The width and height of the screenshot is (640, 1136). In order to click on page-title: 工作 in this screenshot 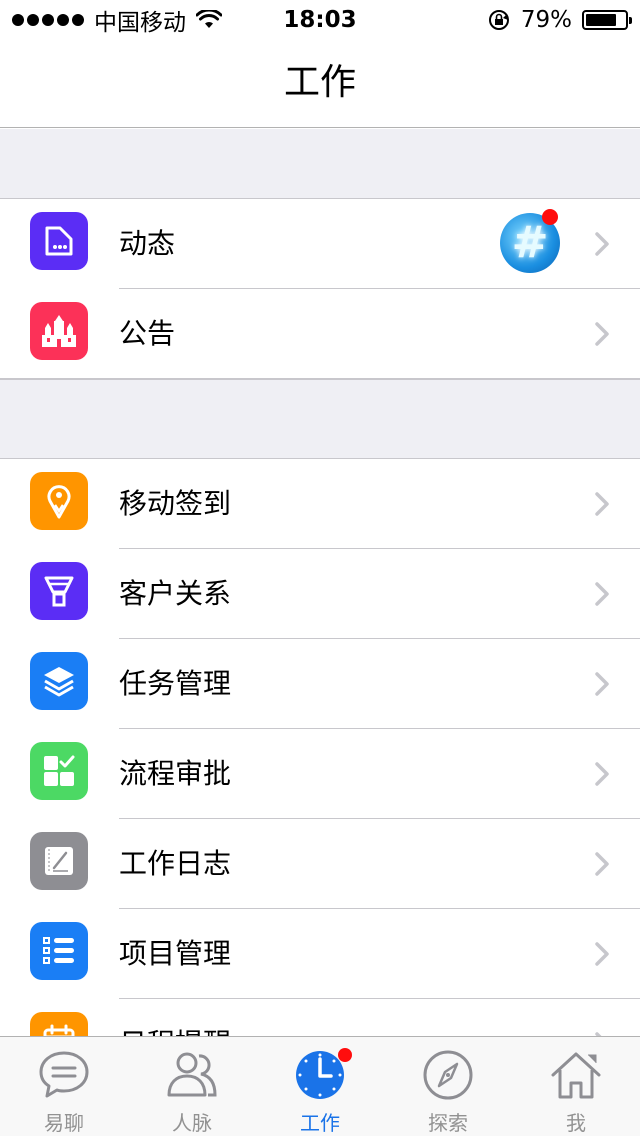, I will do `click(319, 82)`.